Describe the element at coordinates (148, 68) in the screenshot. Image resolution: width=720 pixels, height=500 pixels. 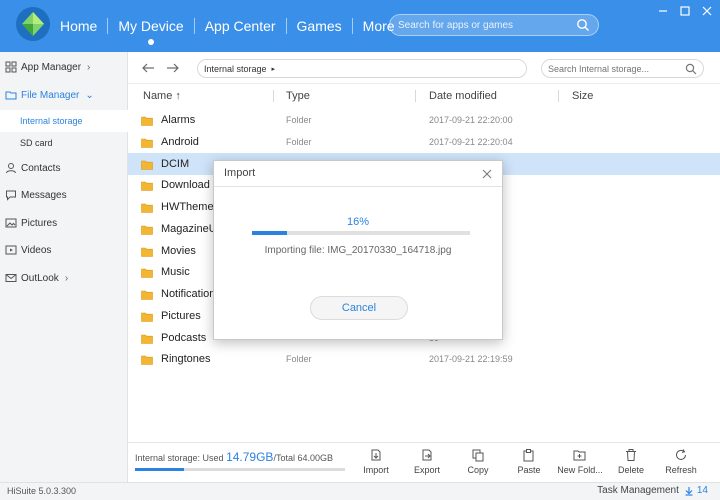
I see `back-arrow-icon` at that location.